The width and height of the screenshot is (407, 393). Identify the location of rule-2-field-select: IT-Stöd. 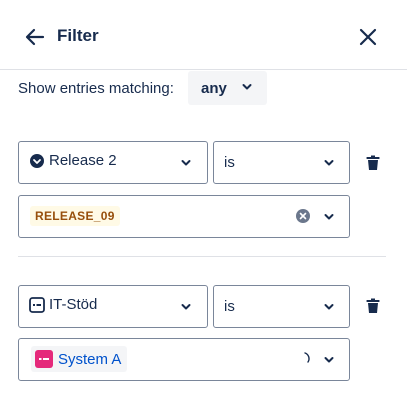
(113, 306).